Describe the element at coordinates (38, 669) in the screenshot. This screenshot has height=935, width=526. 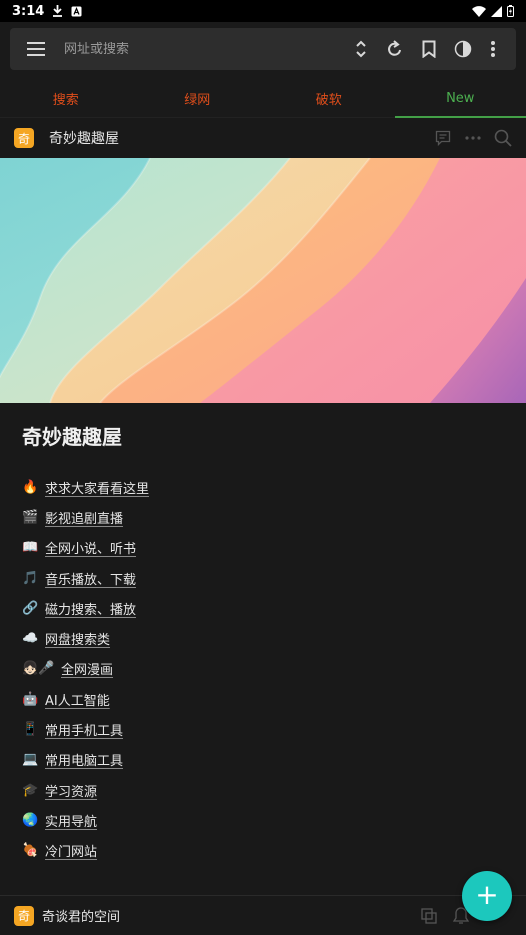
I see `singer-icon: 👧🏻🎤` at that location.